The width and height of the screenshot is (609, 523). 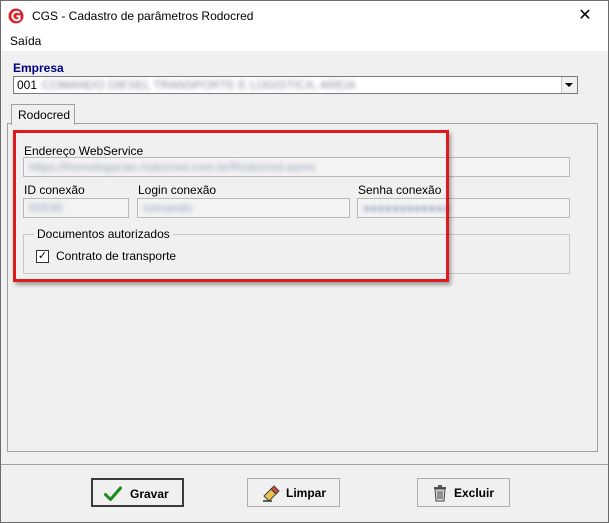 I want to click on eraser-icon, so click(x=271, y=493).